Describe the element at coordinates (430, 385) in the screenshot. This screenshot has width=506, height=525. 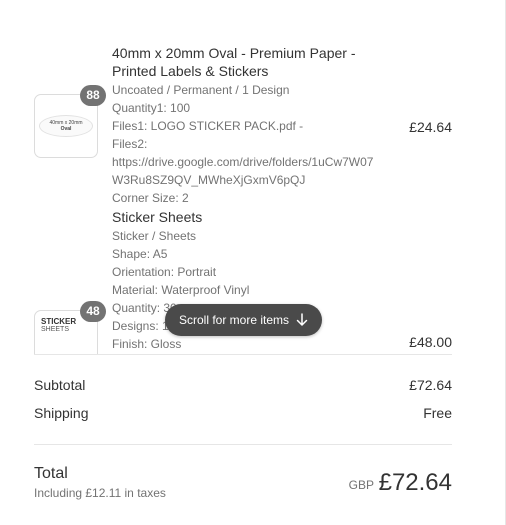
I see `subtotal-value: £72.64` at that location.